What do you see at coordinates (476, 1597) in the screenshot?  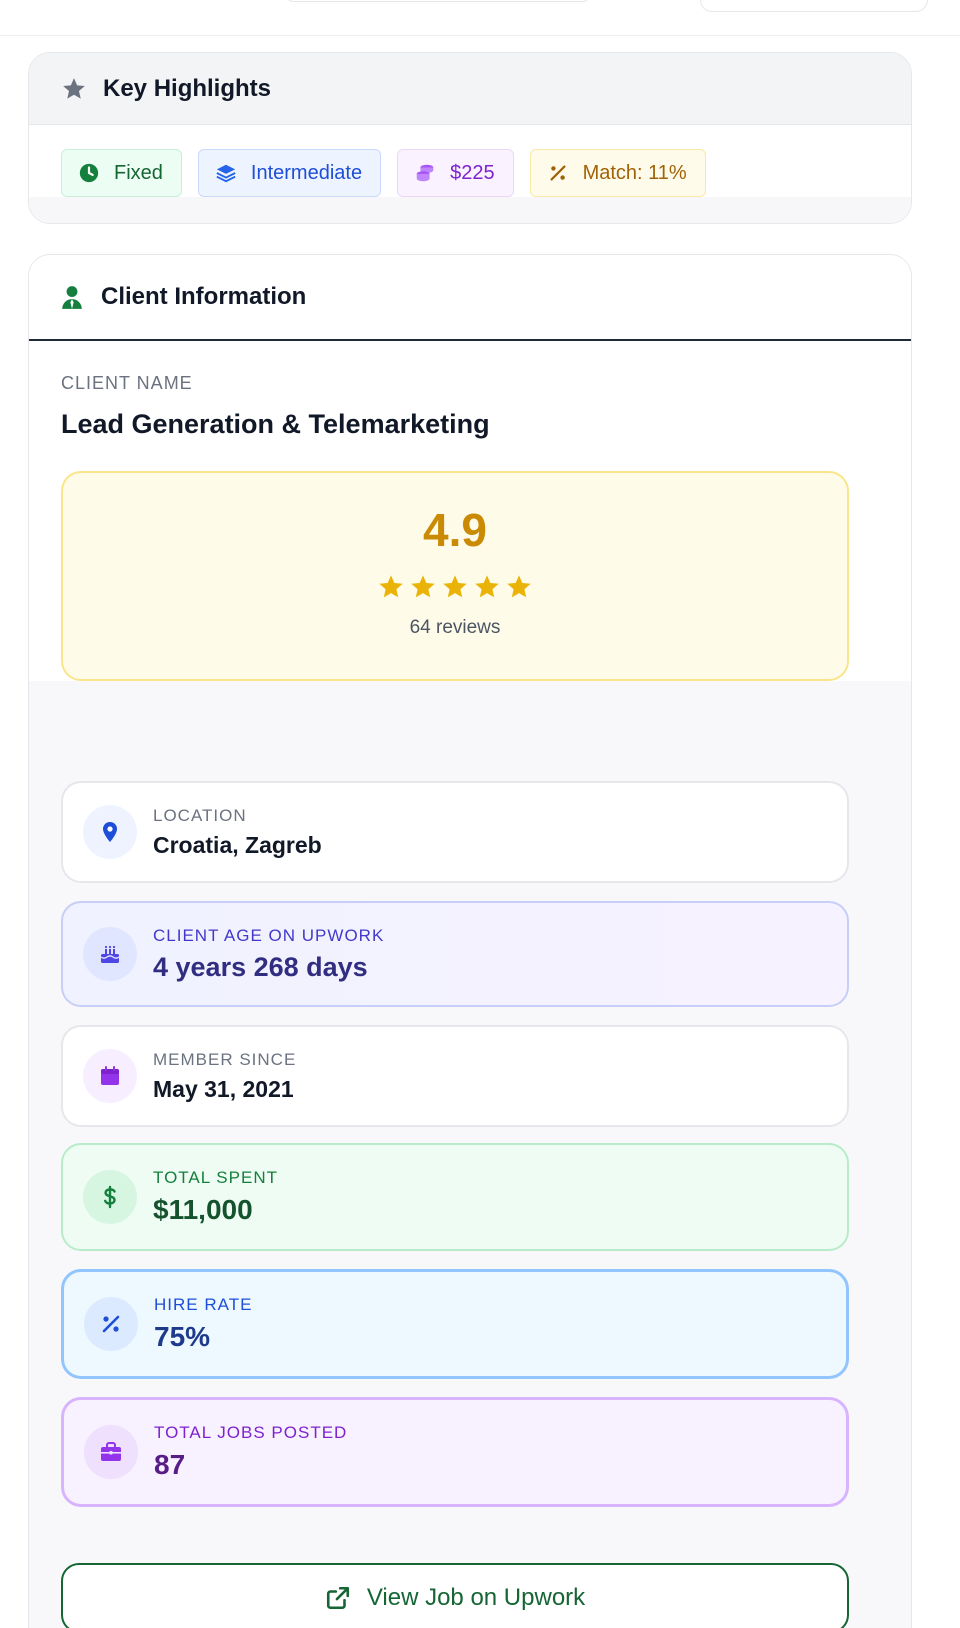 I see `view-job-button-label: View Job on Upwork` at bounding box center [476, 1597].